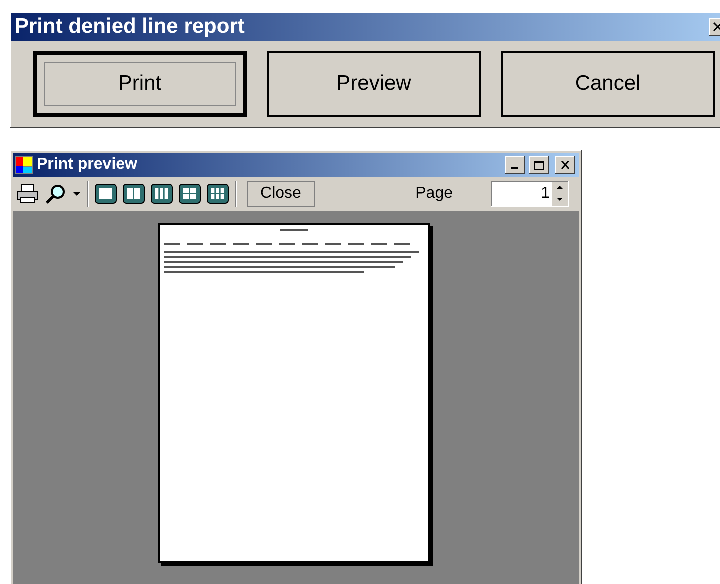 The width and height of the screenshot is (720, 584). I want to click on window-title: Print denied line report, so click(130, 27).